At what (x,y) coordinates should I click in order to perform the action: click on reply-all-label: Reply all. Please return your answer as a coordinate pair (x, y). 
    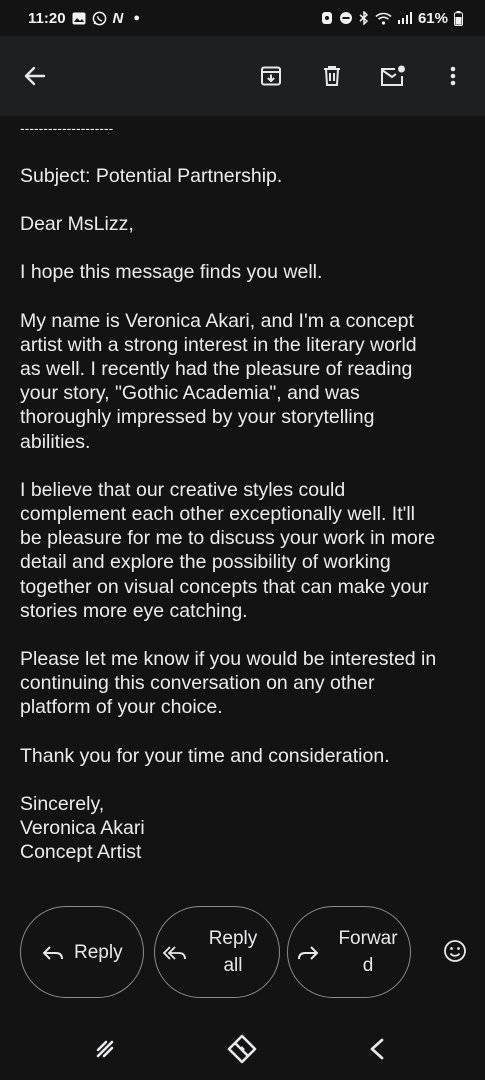
    Looking at the image, I should click on (233, 952).